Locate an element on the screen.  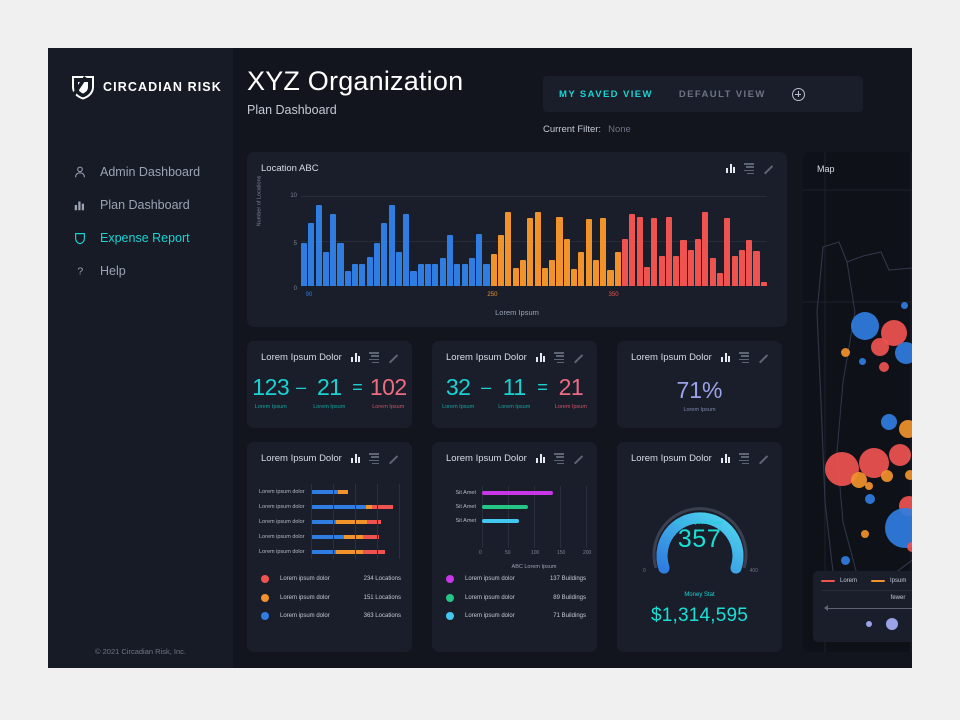
map-title: Map is located at coordinates (826, 169).